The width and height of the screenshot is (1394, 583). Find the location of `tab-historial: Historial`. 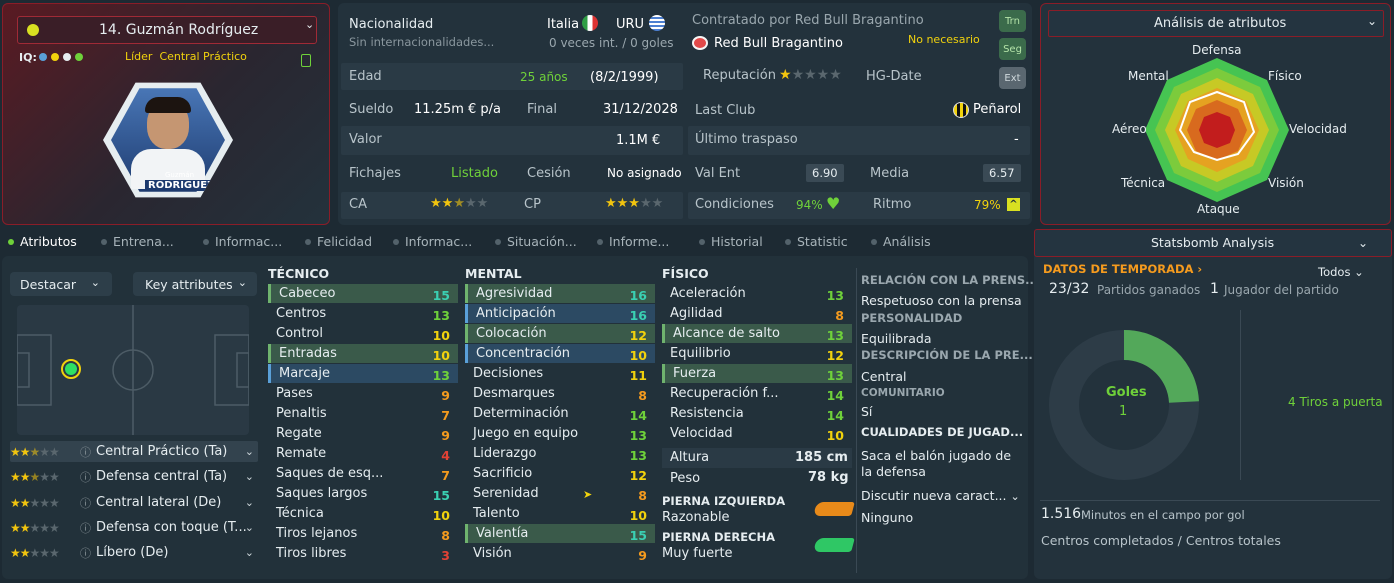

tab-historial: Historial is located at coordinates (731, 241).